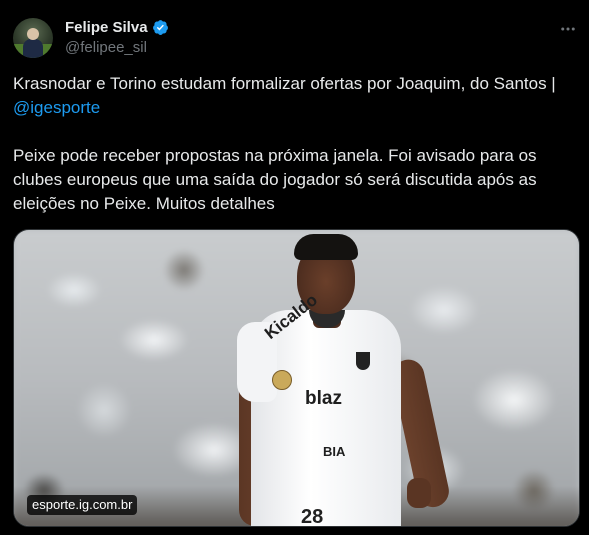 This screenshot has height=535, width=589. I want to click on jersey-sub-sponsor-text: BIA, so click(334, 451).